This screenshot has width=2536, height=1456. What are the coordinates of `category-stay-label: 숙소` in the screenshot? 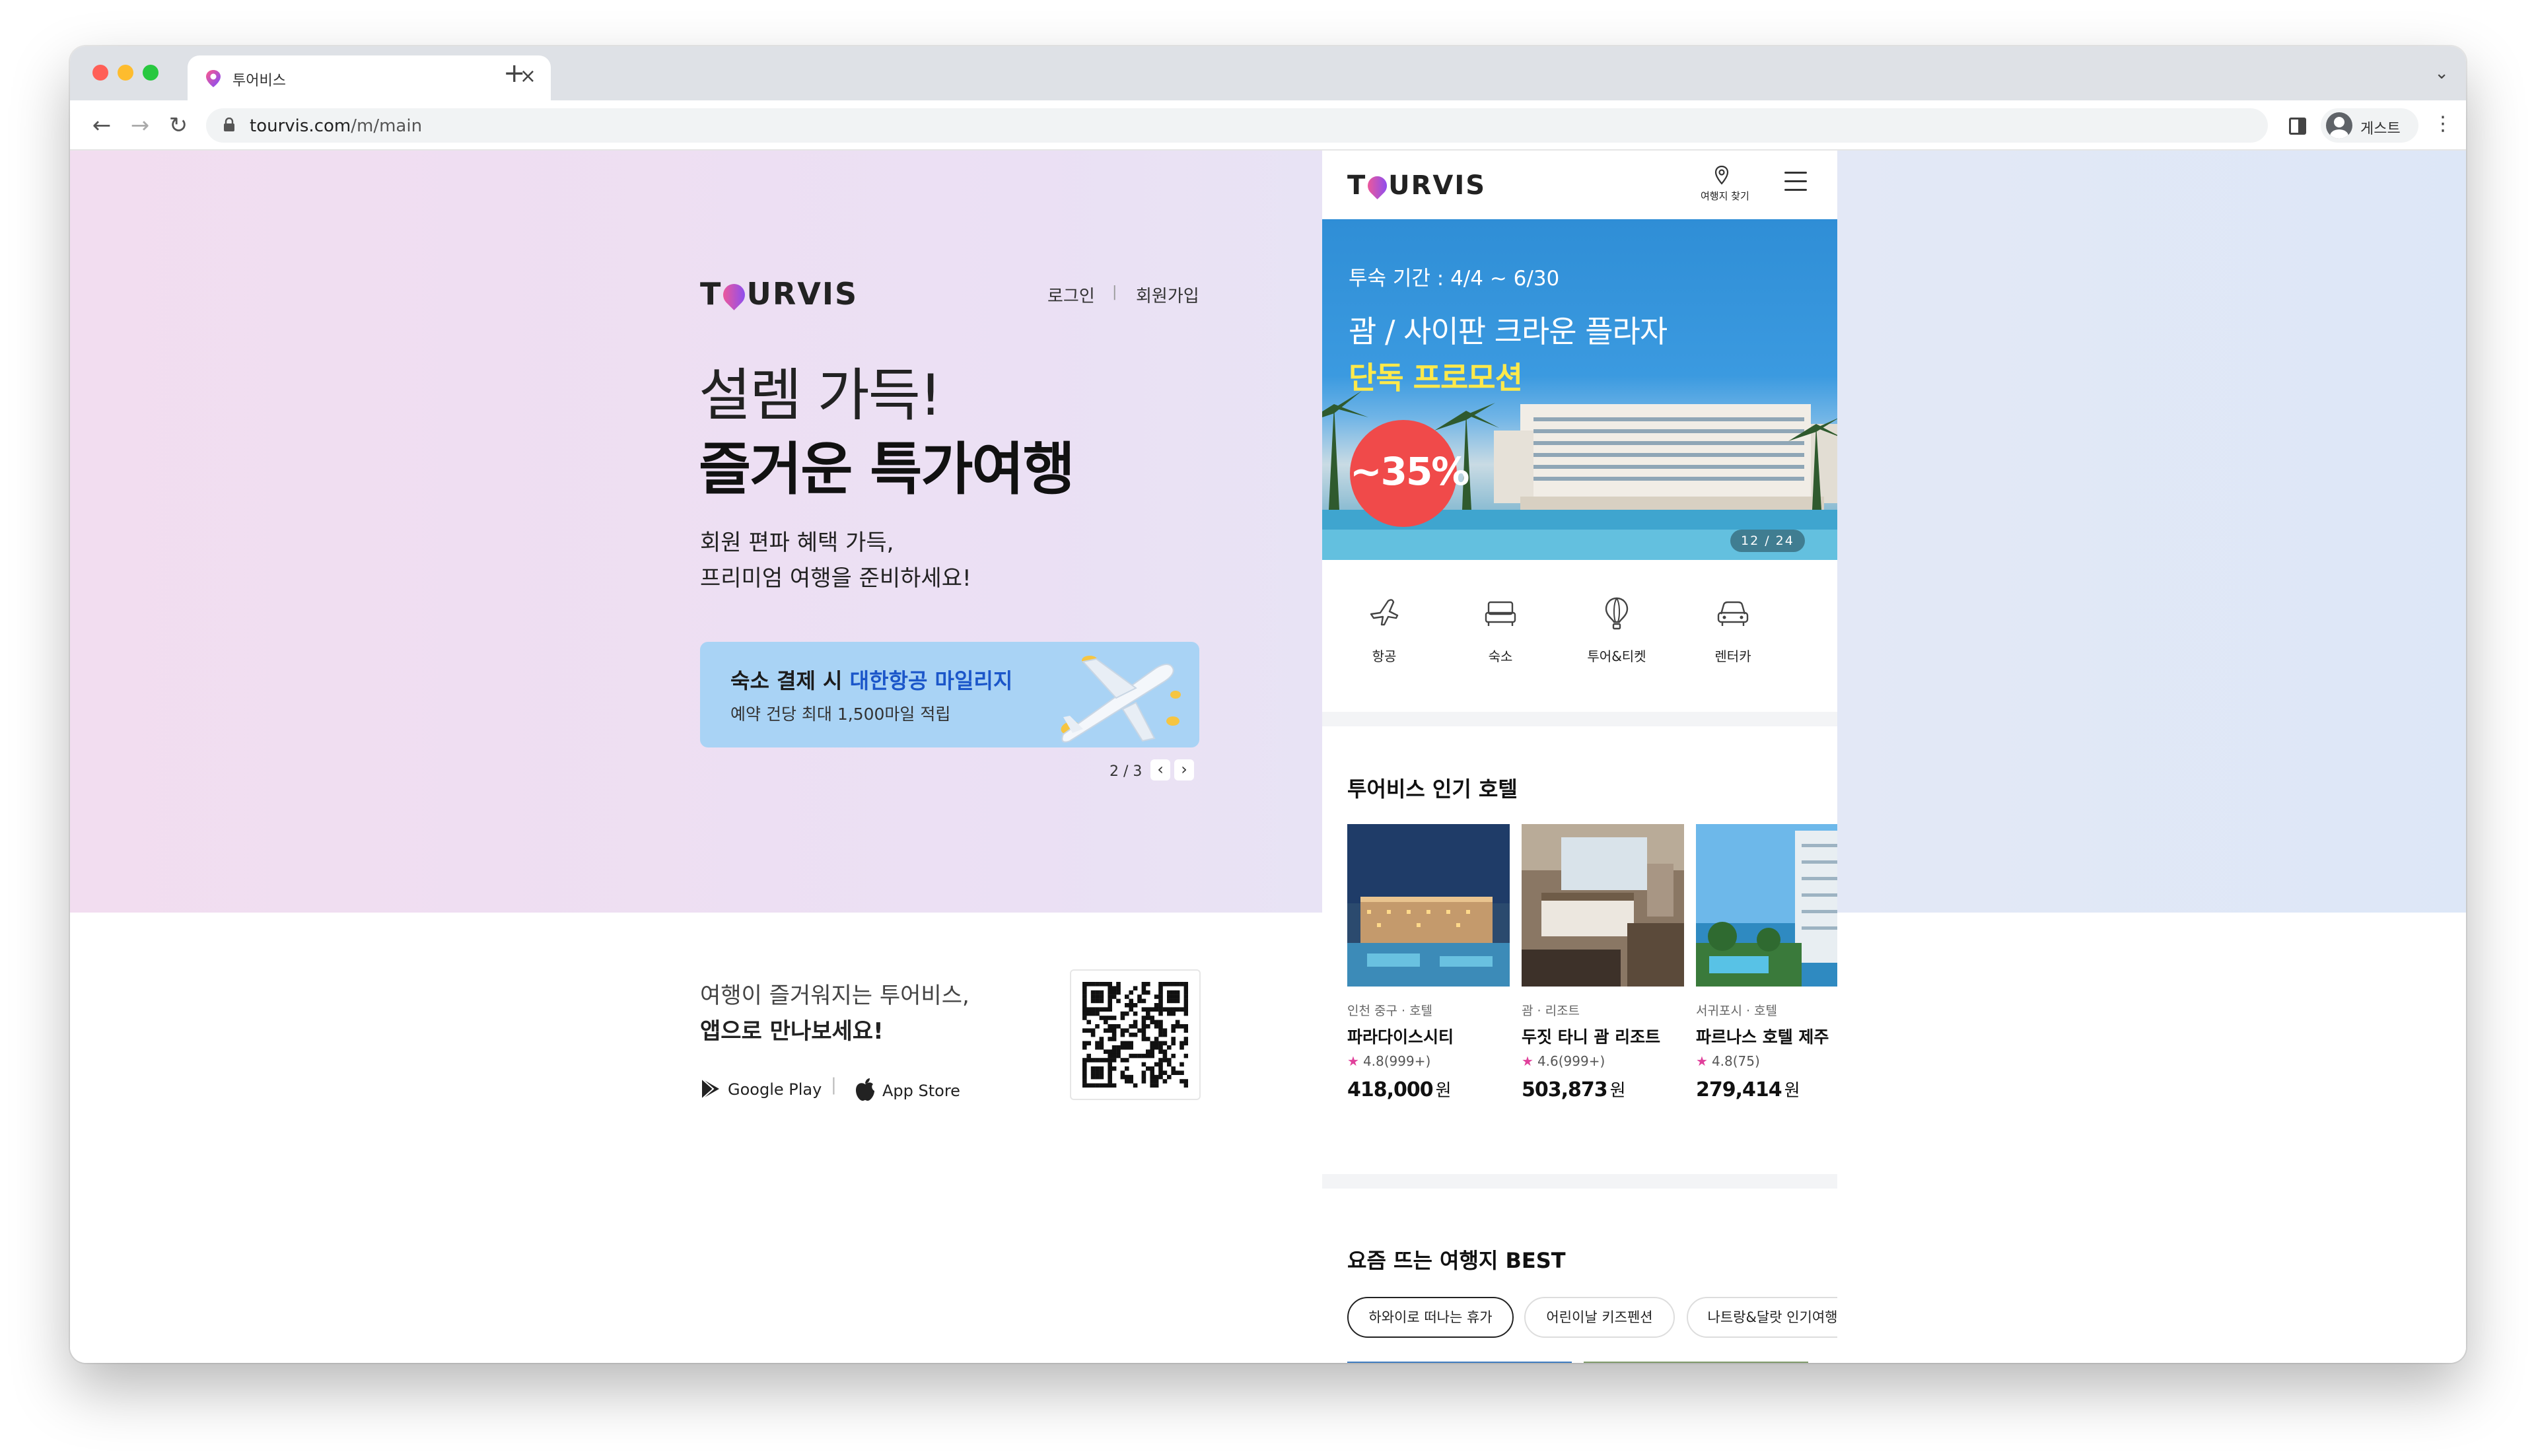 It's located at (1500, 656).